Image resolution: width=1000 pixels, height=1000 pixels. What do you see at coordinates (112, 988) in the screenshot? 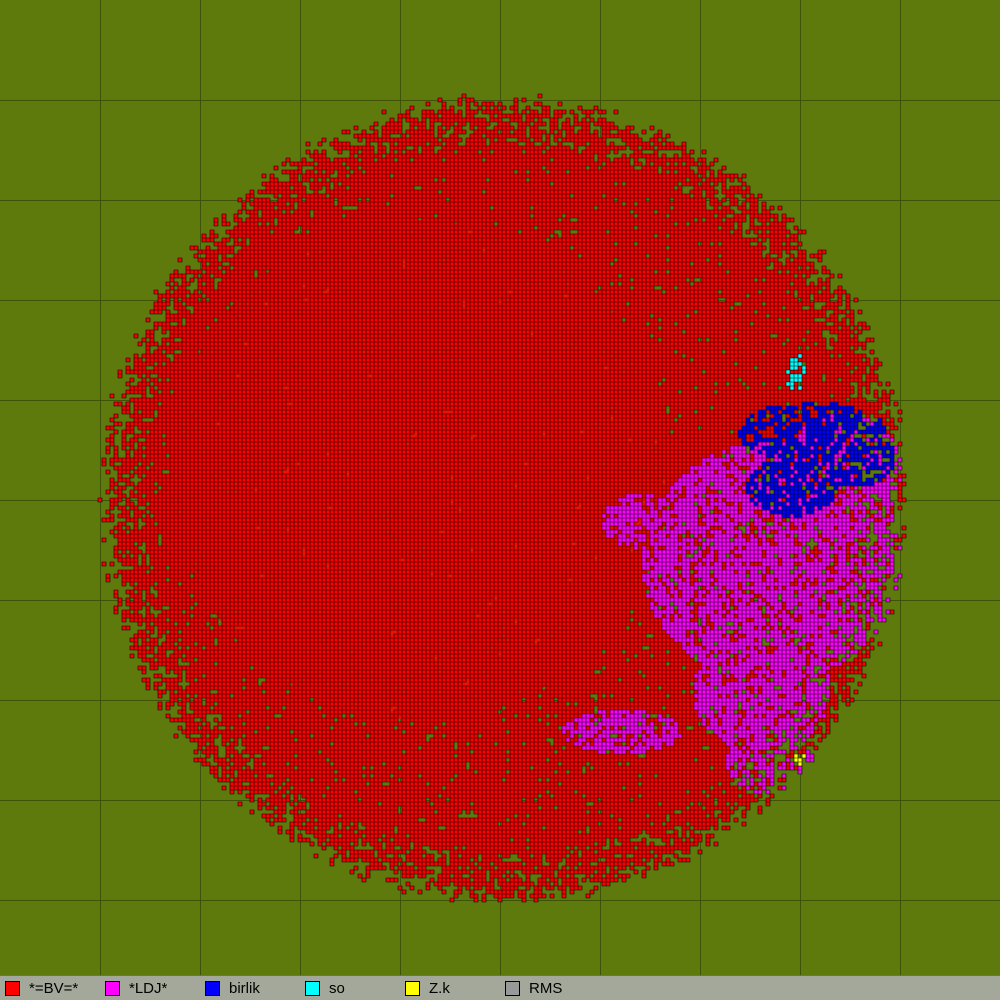
I see `legend-swatch-ldj` at bounding box center [112, 988].